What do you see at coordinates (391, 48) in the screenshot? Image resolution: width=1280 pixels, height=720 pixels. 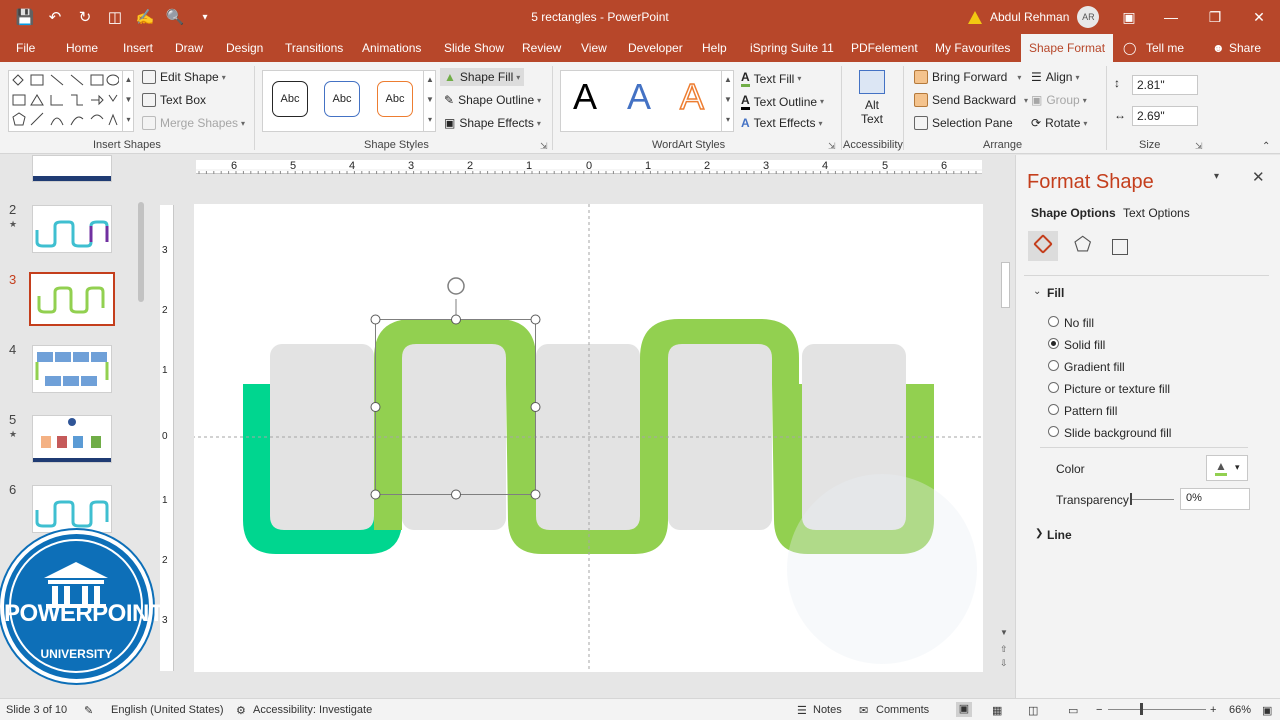 I see `tab-animations: Animations` at bounding box center [391, 48].